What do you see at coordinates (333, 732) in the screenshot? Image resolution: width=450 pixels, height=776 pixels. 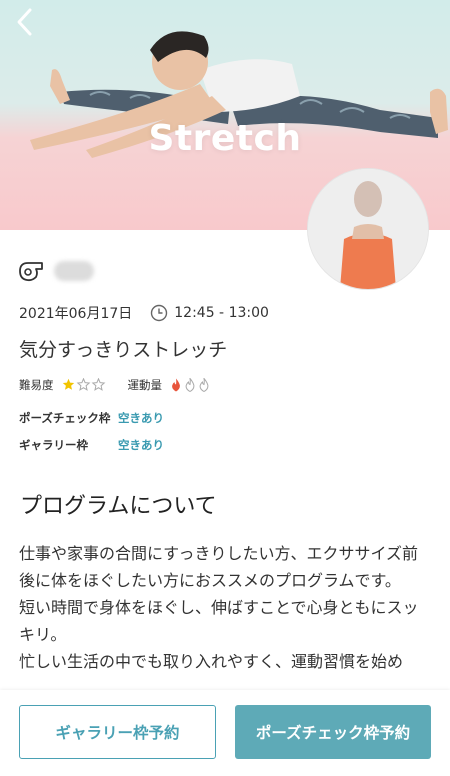 I see `pose-check-reserve-button: ポーズチェック枠予約` at bounding box center [333, 732].